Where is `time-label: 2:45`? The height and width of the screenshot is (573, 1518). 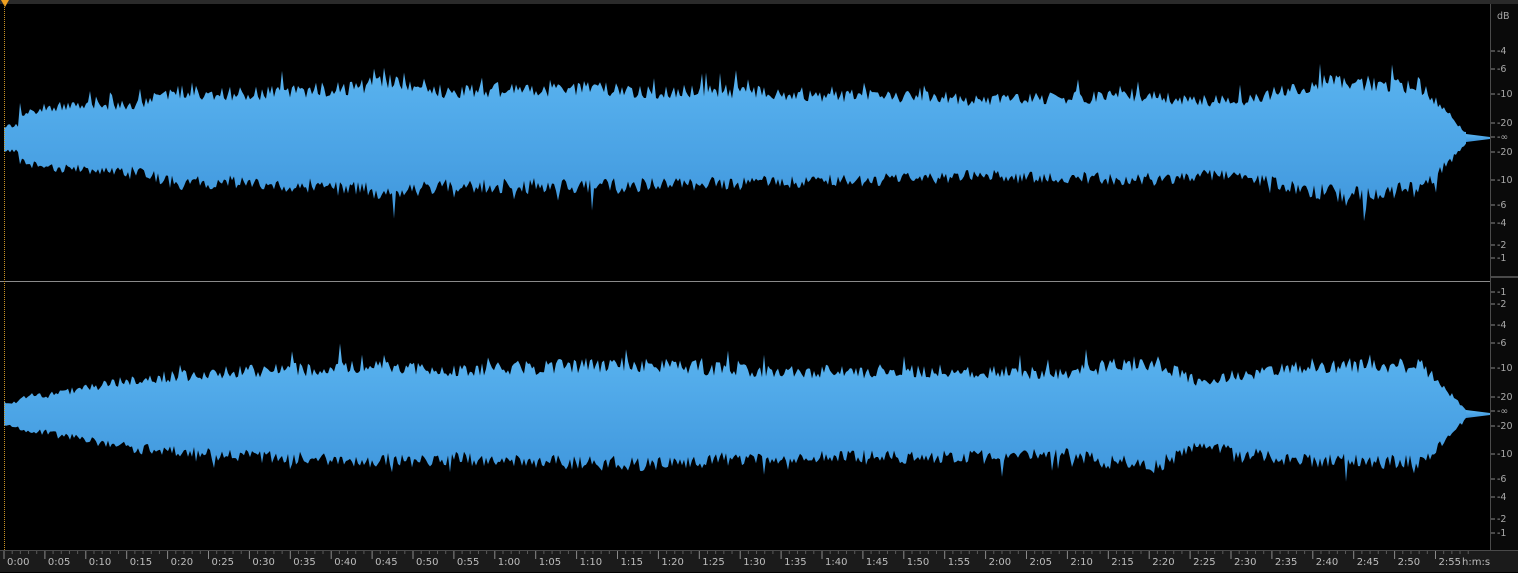
time-label: 2:45 is located at coordinates (1368, 562).